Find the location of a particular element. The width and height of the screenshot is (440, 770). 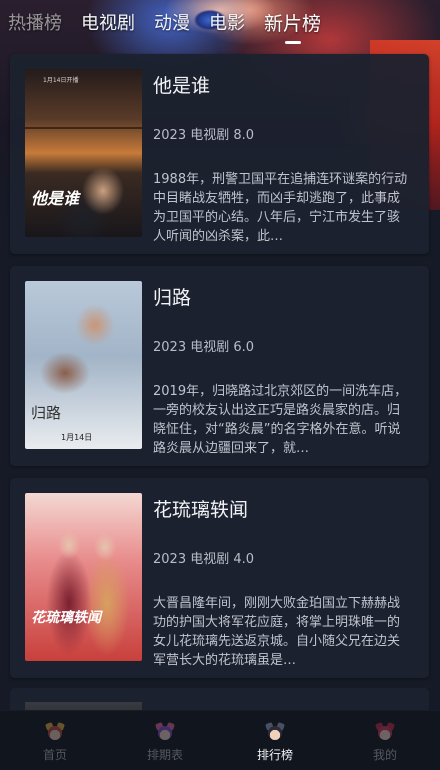

nav-item-profile: 我的 is located at coordinates (385, 740).